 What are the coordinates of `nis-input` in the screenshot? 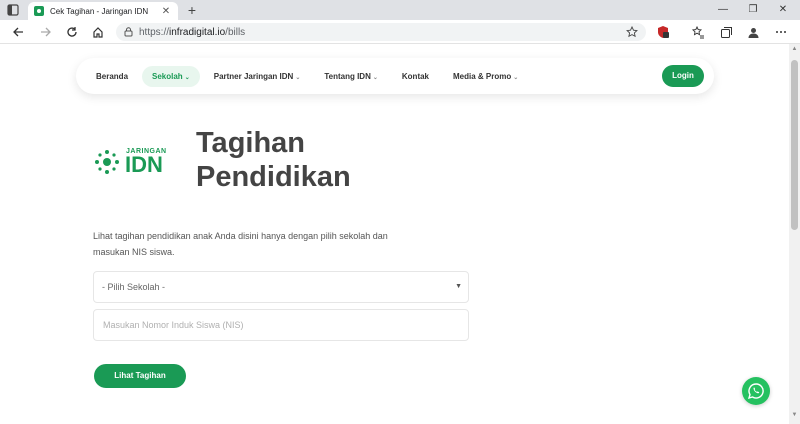 It's located at (281, 325).